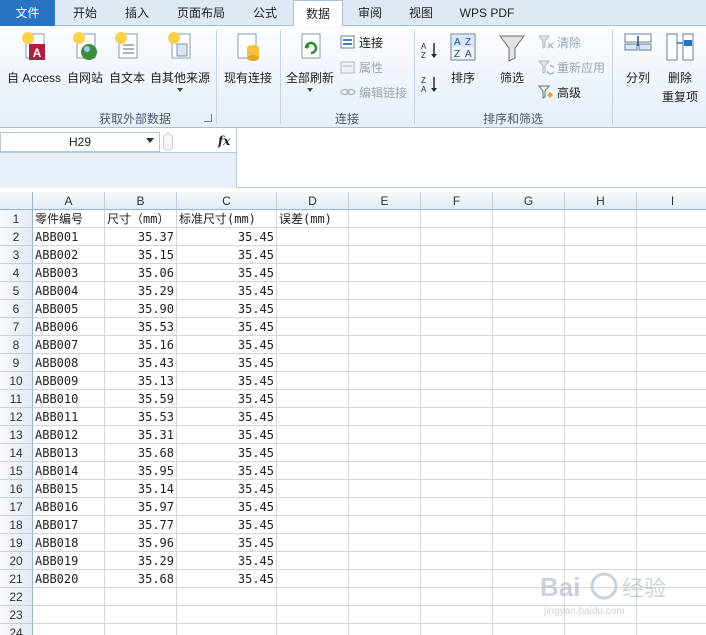 The width and height of the screenshot is (706, 635). I want to click on resize-grip-icon, so click(168, 142).